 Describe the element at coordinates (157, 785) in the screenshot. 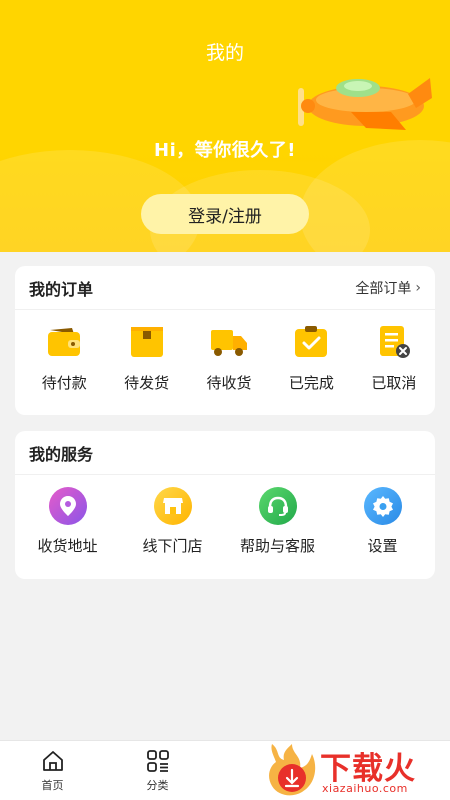

I see `tab-category-label: 分类` at that location.